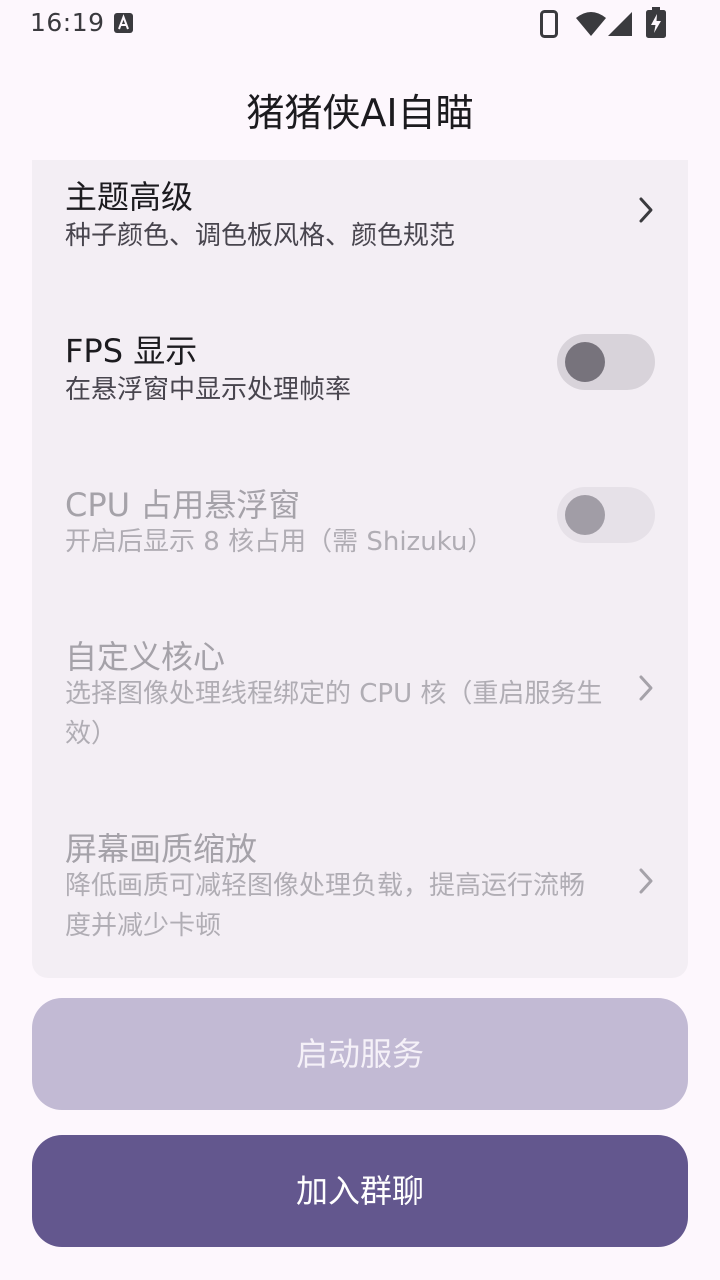 Image resolution: width=720 pixels, height=1280 pixels. Describe the element at coordinates (360, 1054) in the screenshot. I see `start-service-button: 启动服务` at that location.